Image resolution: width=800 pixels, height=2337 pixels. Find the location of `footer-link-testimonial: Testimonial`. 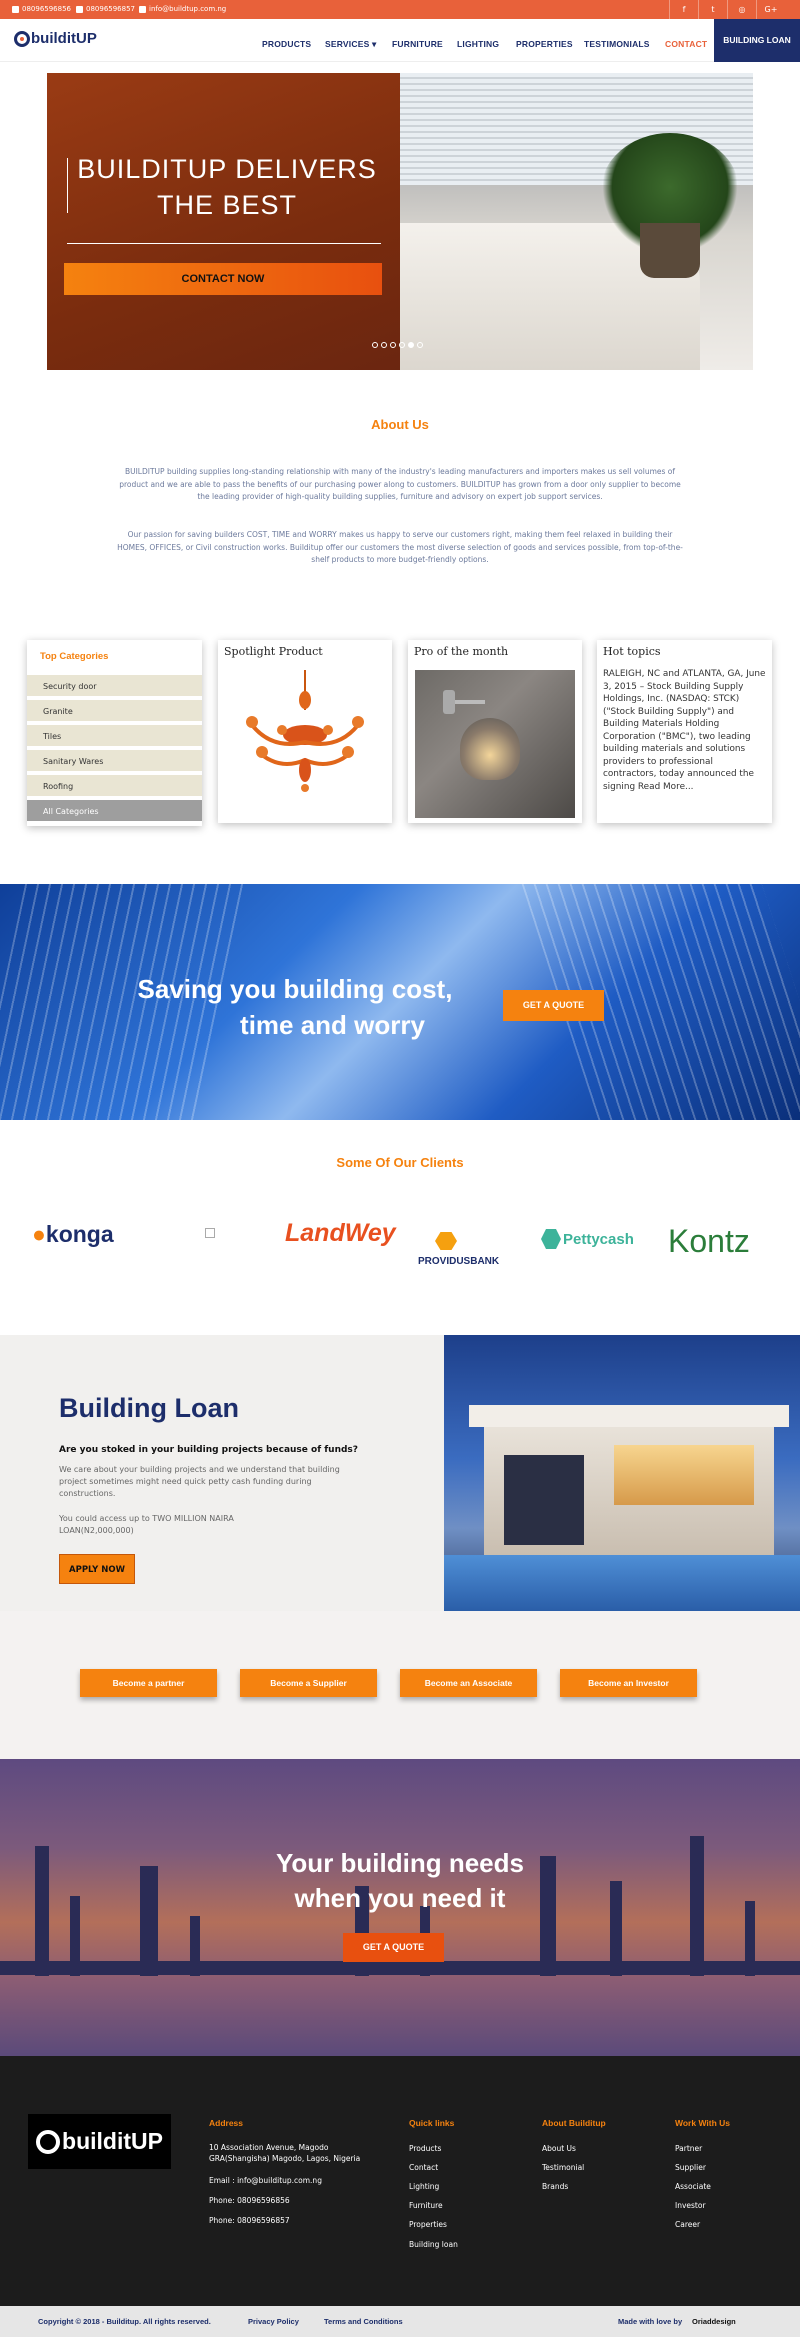

footer-link-testimonial: Testimonial is located at coordinates (563, 2168).